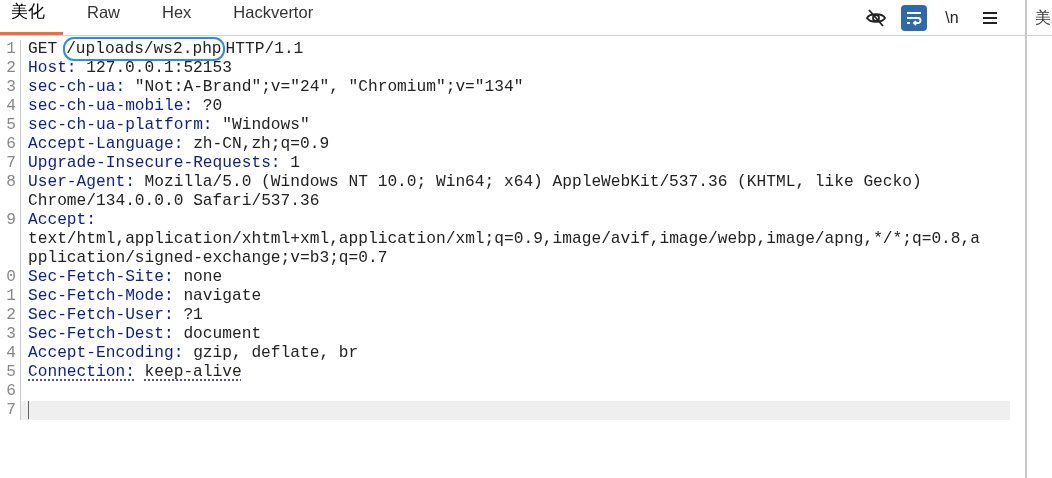 Image resolution: width=1052 pixels, height=478 pixels. Describe the element at coordinates (952, 17) in the screenshot. I see `newline-toggle: \n` at that location.